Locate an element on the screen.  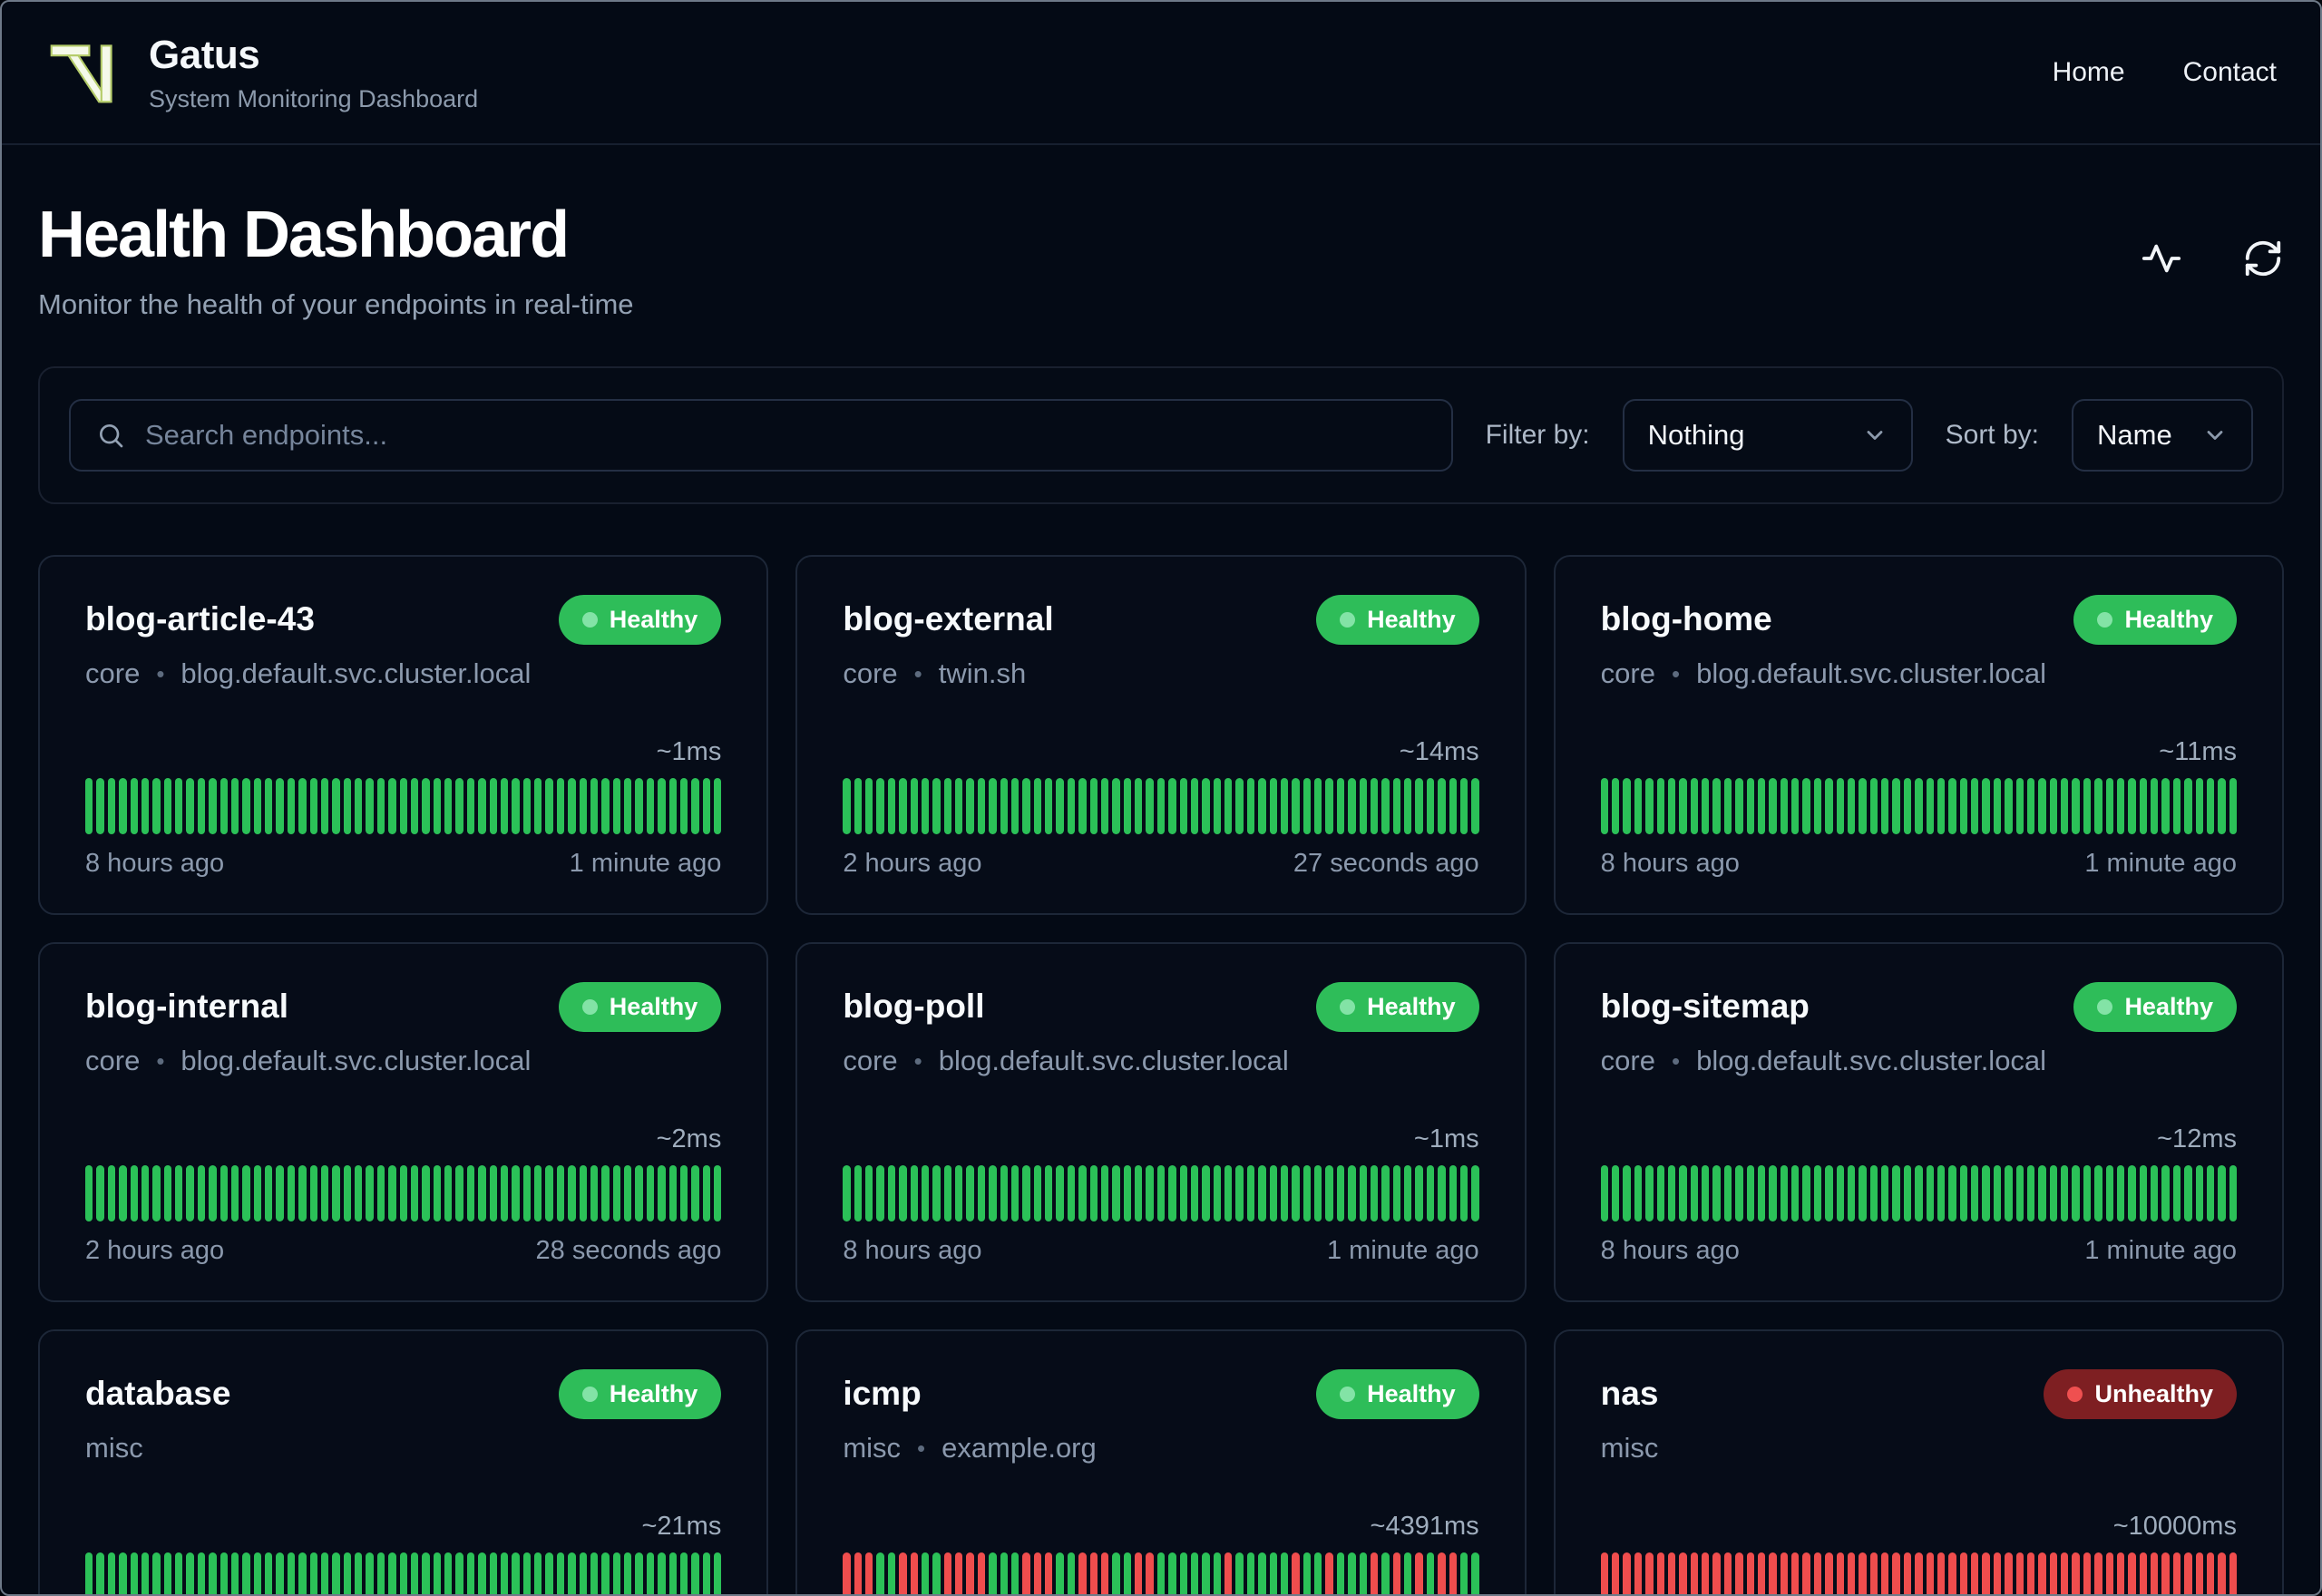
filter-dropdown: Nothing is located at coordinates (1768, 435).